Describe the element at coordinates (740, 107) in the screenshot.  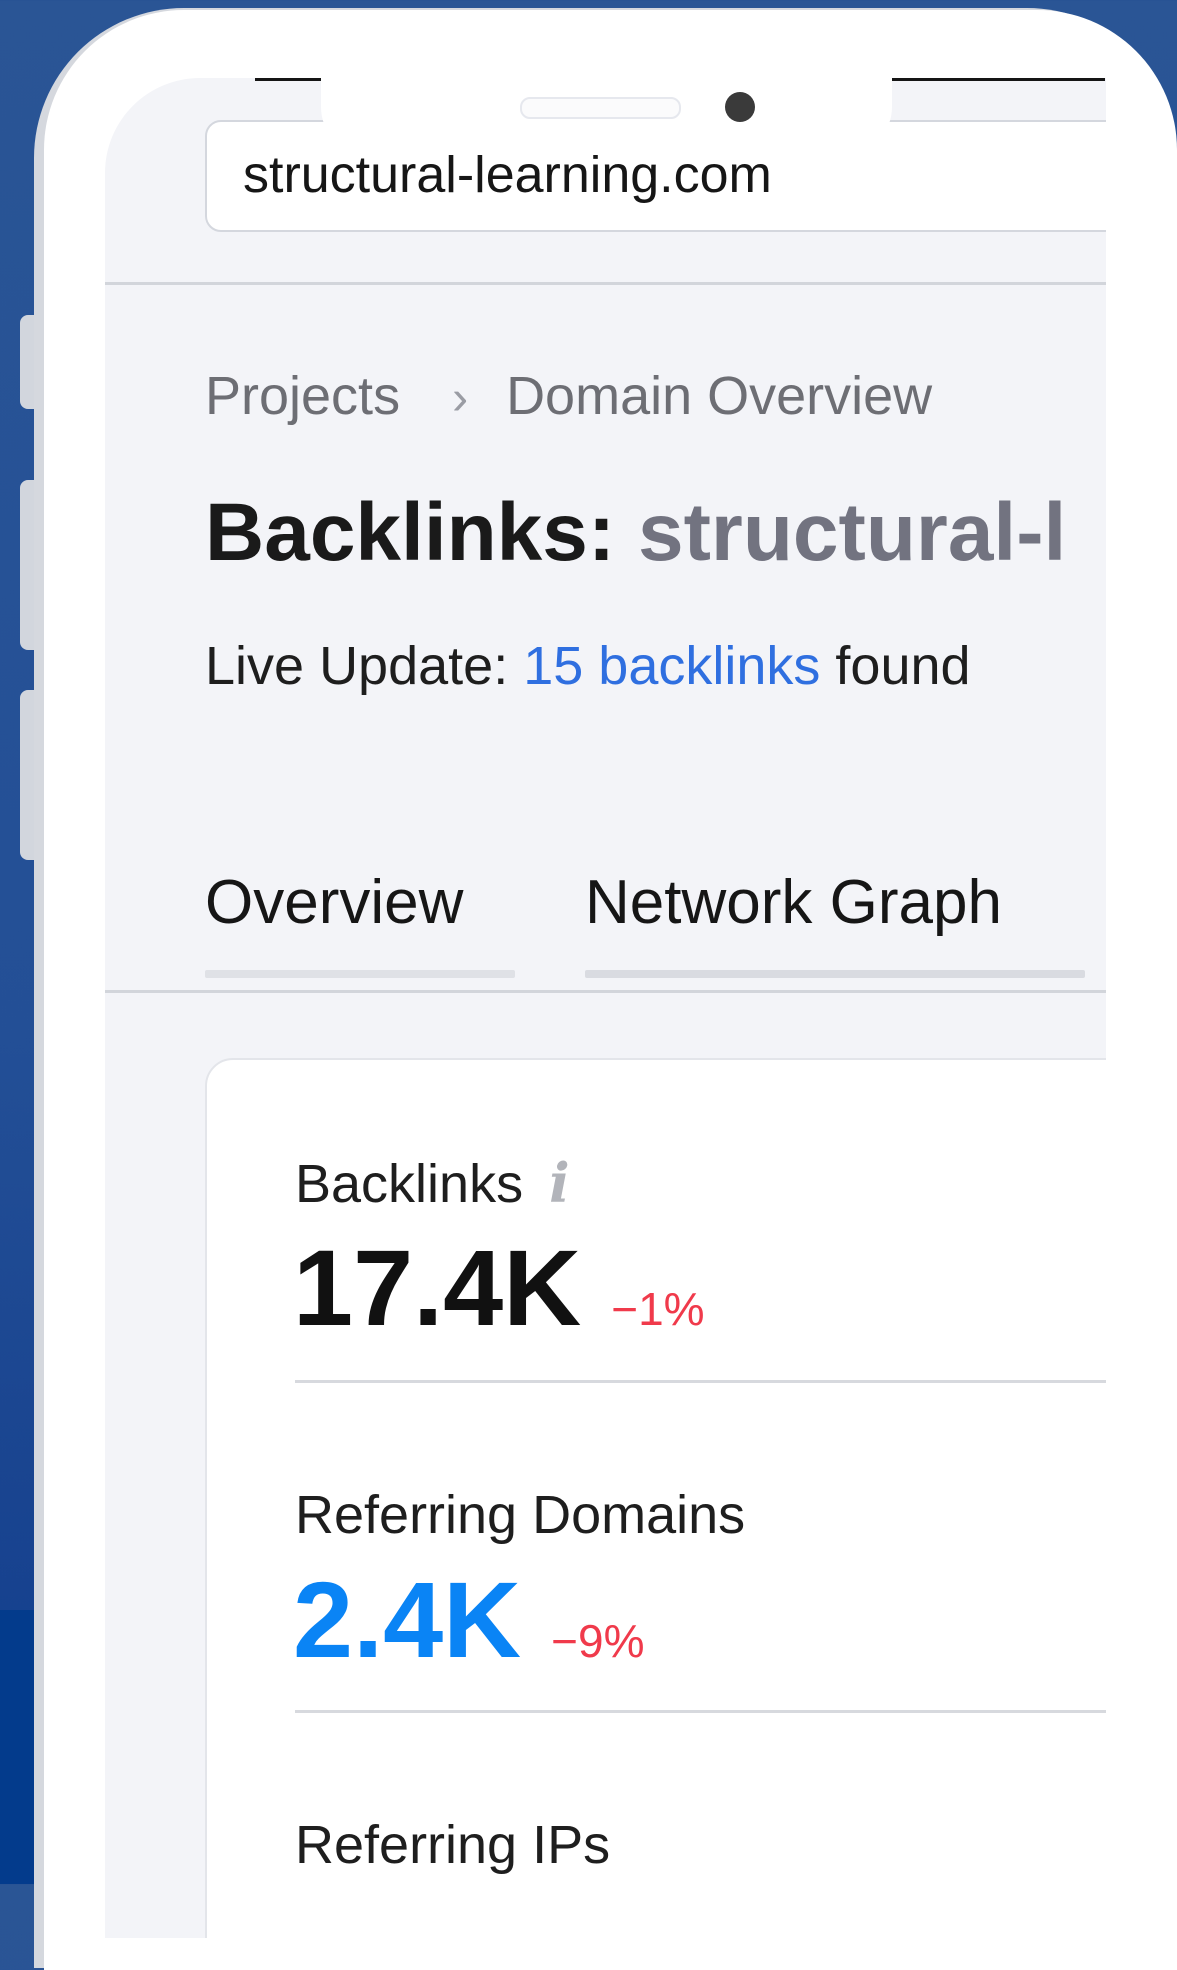
I see `front-camera` at that location.